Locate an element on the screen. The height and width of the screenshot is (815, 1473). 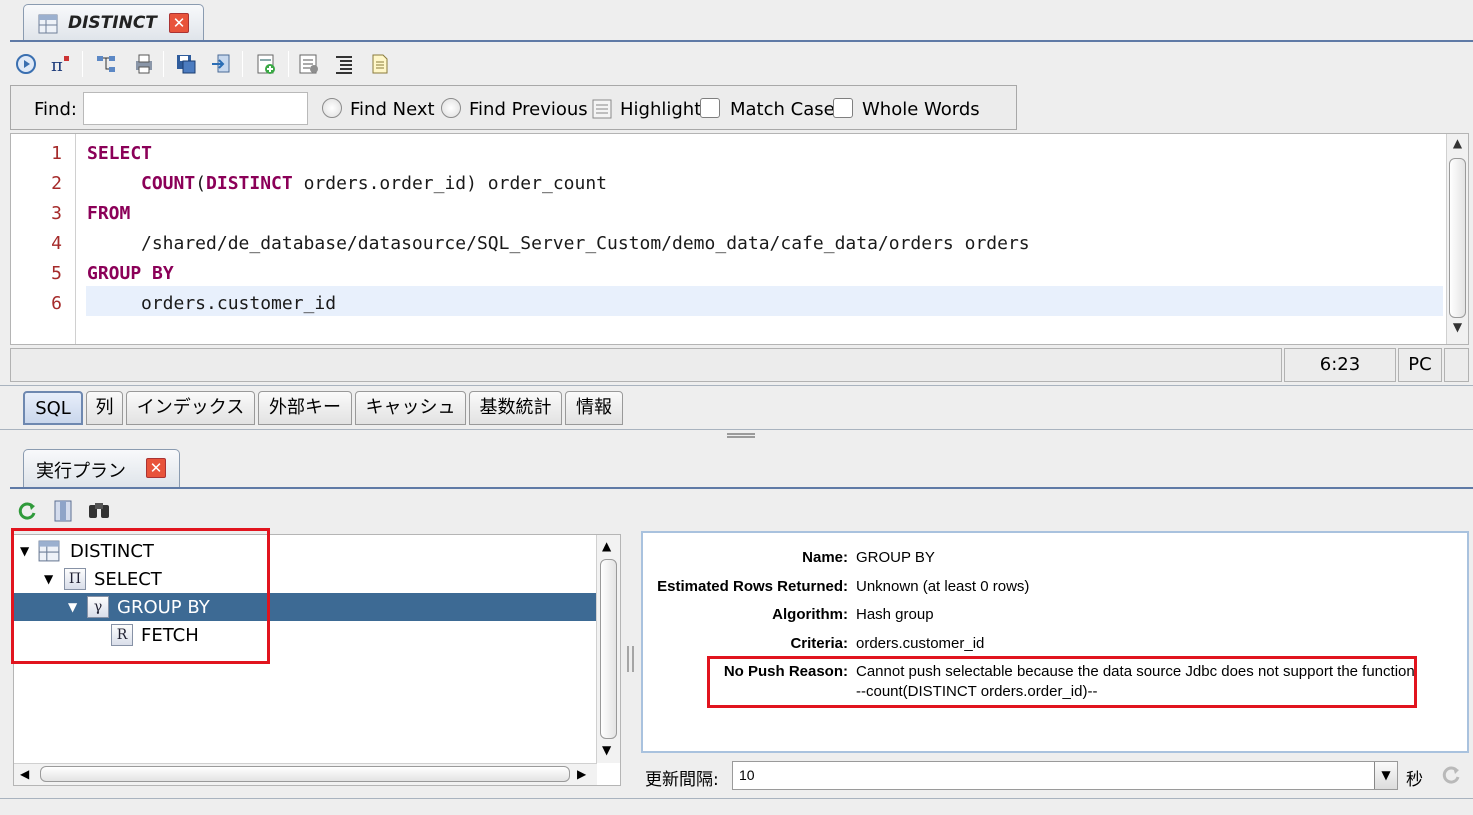
match-case-checkbox is located at coordinates (710, 108).